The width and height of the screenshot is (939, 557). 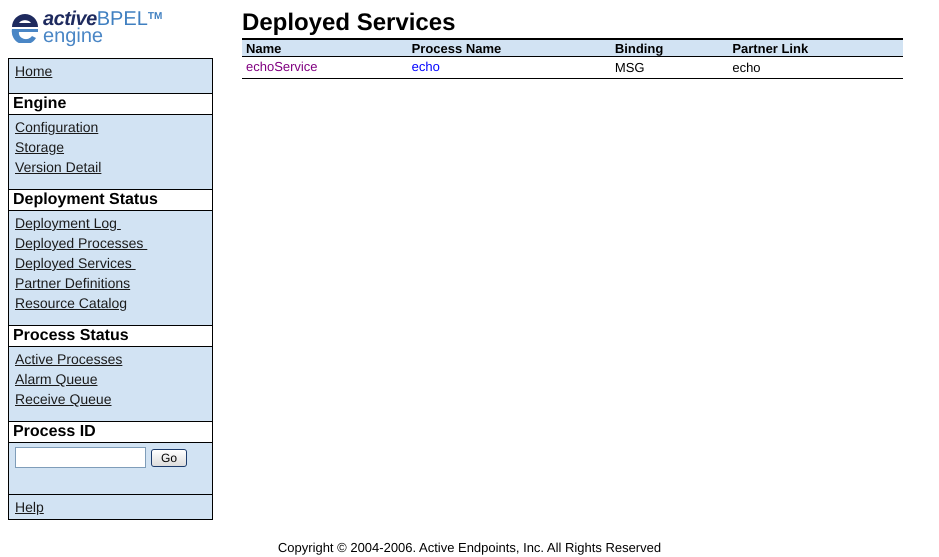 I want to click on nav-link: Resource Catalog, so click(x=71, y=303).